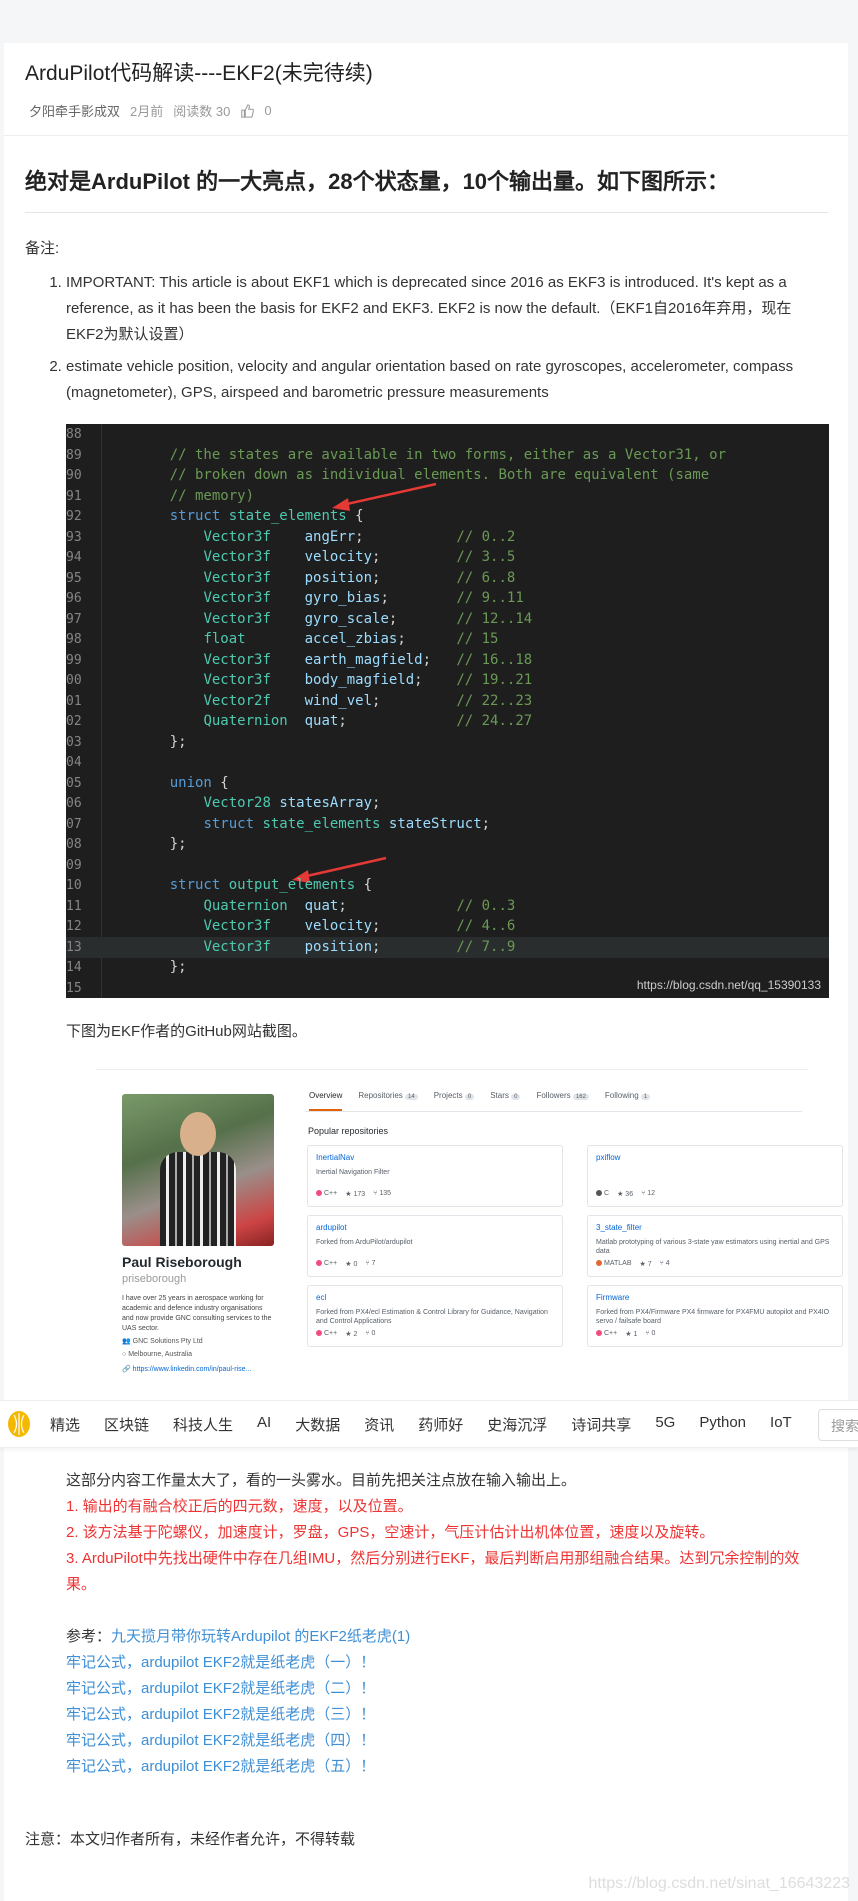  What do you see at coordinates (781, 1424) in the screenshot?
I see `nav-item: IoT` at bounding box center [781, 1424].